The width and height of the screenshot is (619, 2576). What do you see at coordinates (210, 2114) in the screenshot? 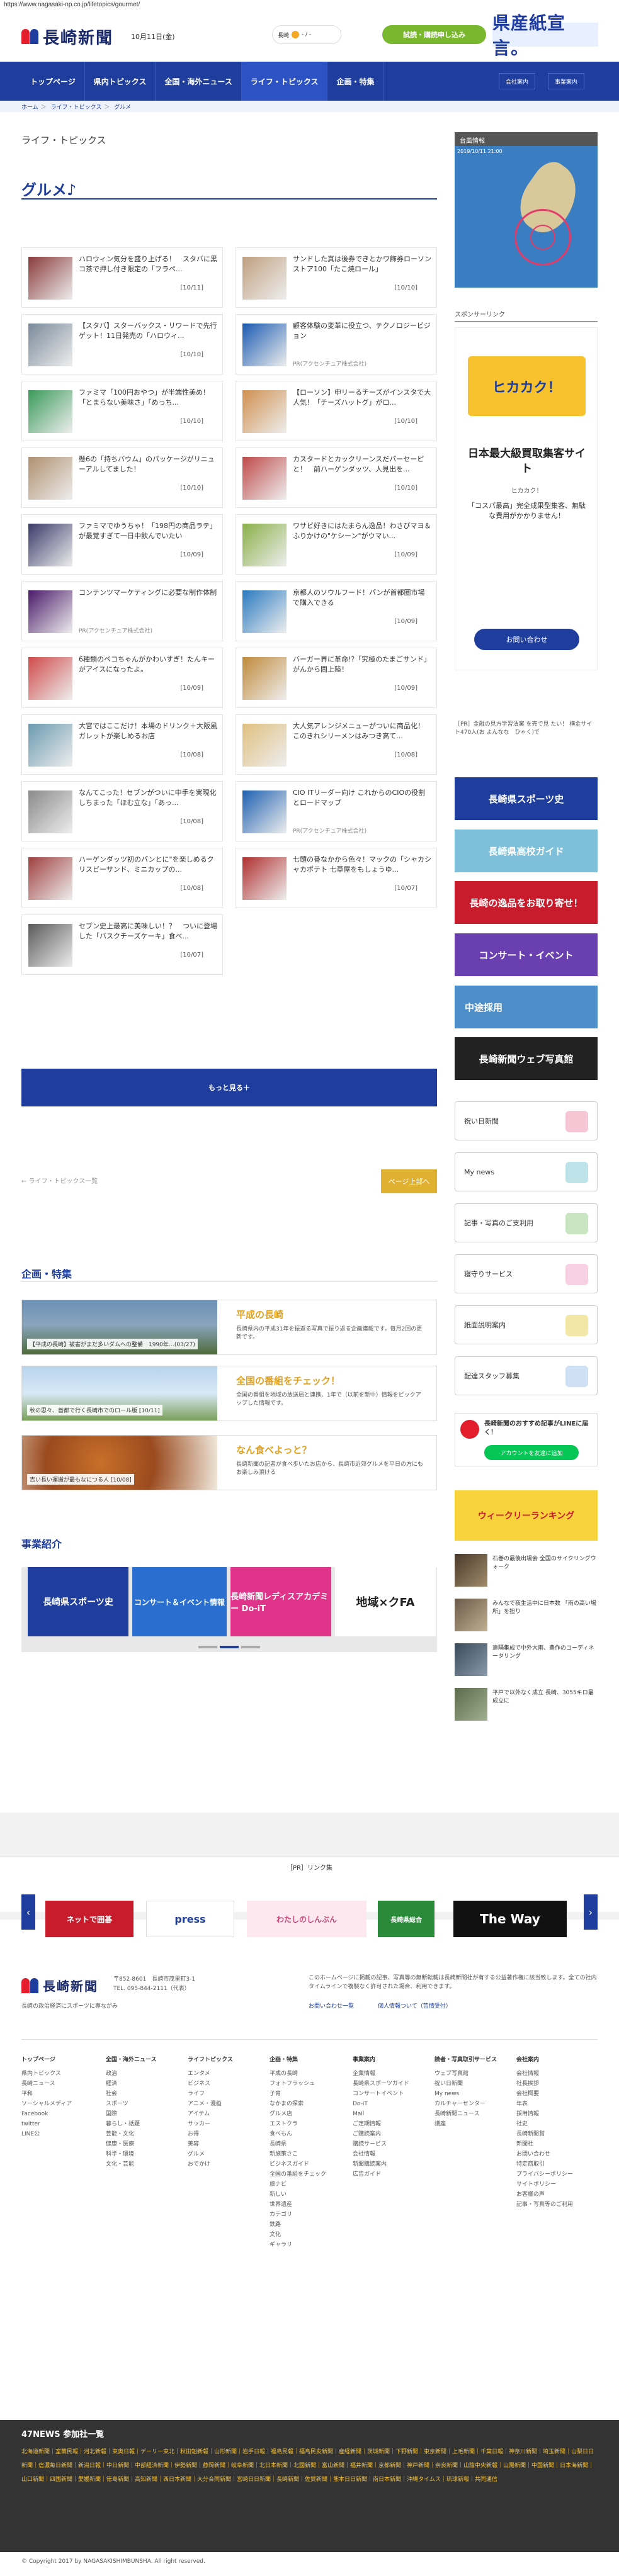
I see `footer-link: アイテム` at bounding box center [210, 2114].